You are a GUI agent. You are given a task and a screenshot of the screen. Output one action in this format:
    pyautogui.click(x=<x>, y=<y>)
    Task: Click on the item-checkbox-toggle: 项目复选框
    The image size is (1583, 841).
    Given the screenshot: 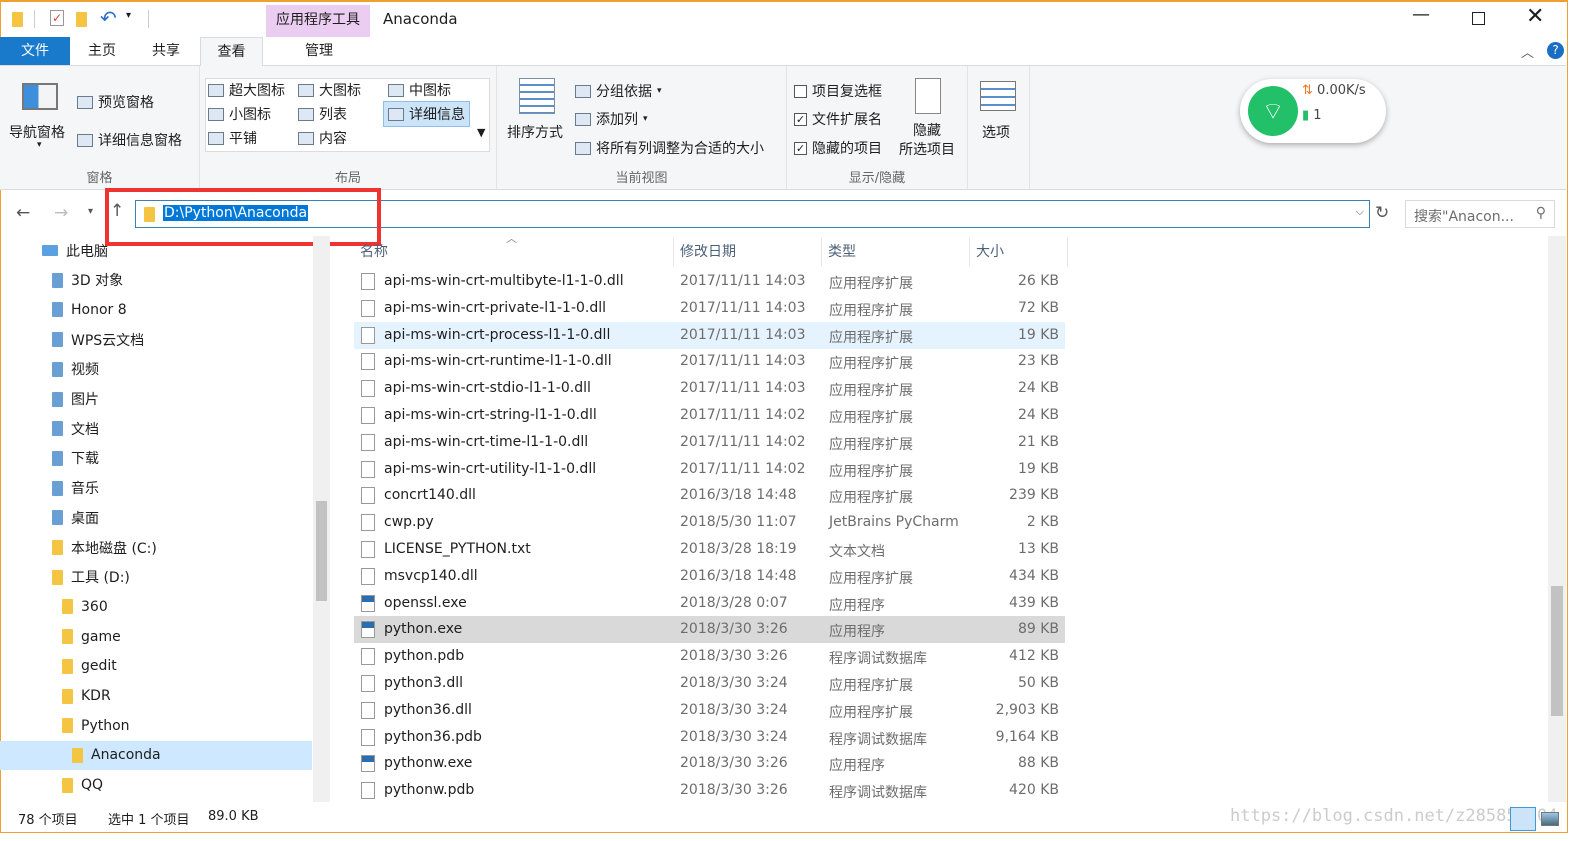 What is the action you would take?
    pyautogui.click(x=838, y=91)
    